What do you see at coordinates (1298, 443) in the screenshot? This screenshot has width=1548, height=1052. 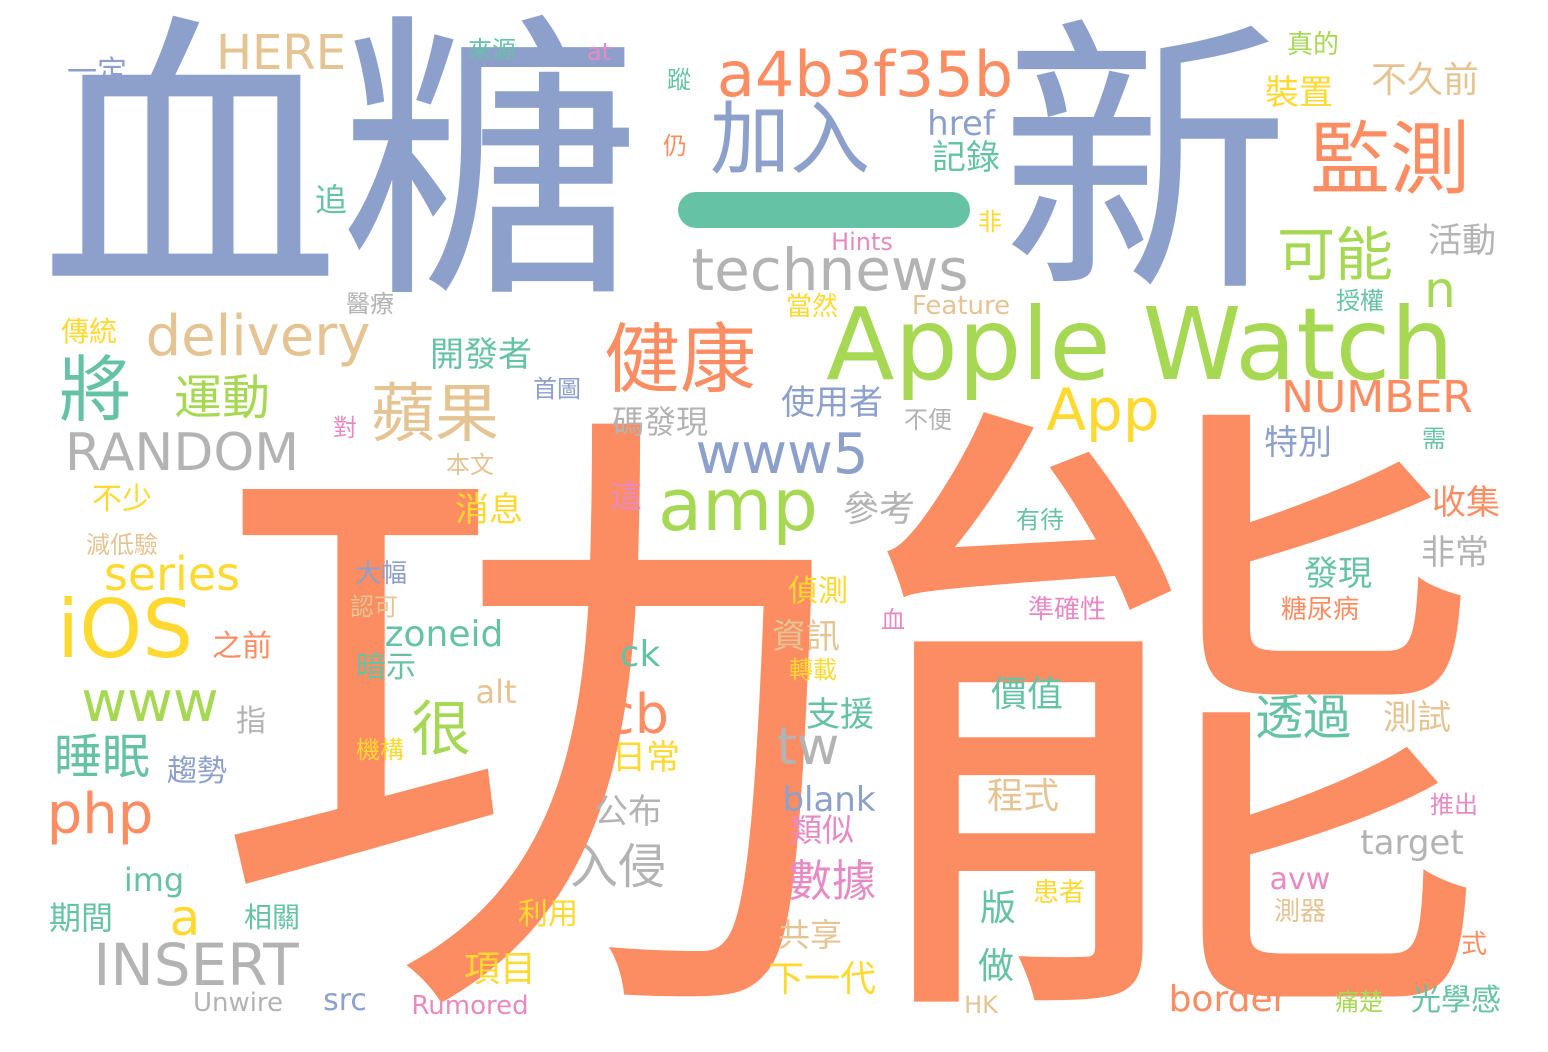 I see `cloud-word: 特別` at bounding box center [1298, 443].